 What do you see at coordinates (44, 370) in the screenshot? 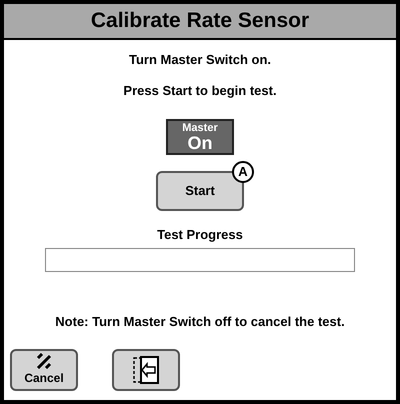
I see `cancel-button: Cancel` at bounding box center [44, 370].